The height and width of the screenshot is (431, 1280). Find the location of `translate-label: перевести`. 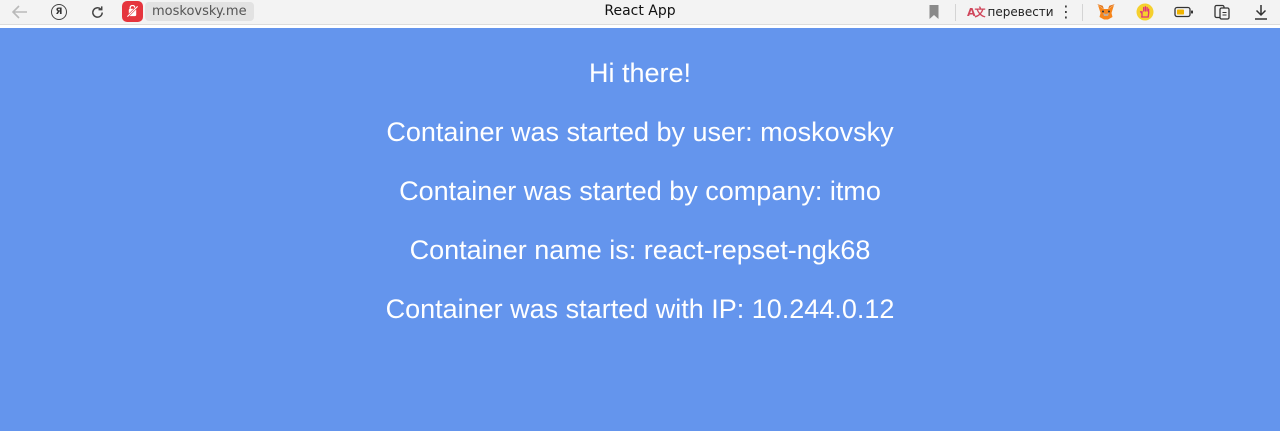

translate-label: перевести is located at coordinates (1020, 12).